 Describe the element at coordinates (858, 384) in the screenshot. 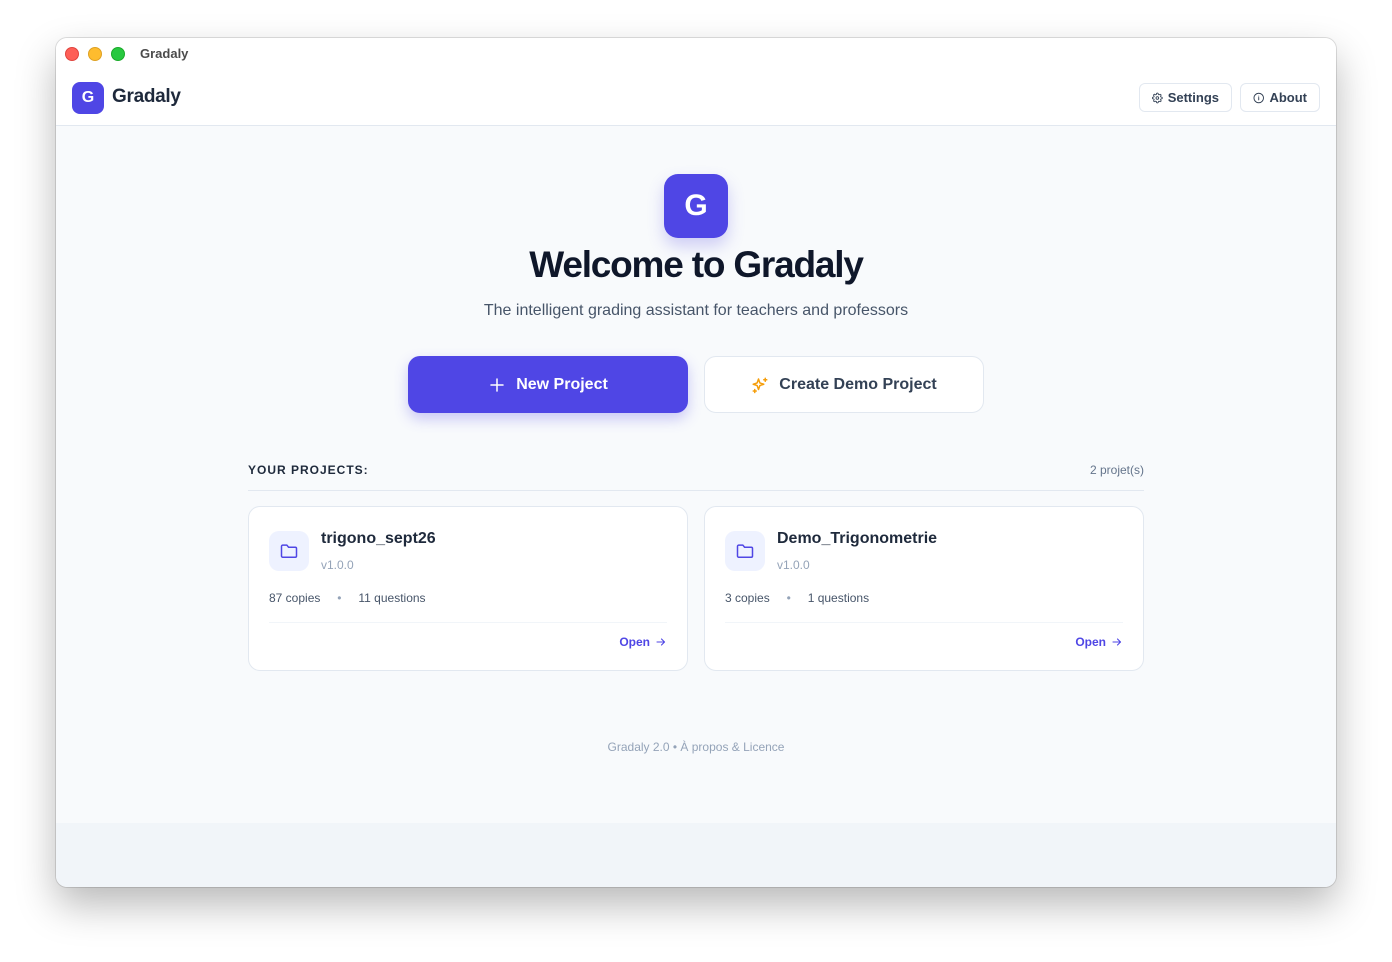

I see `create-demo-project-label: Create Demo Project` at that location.